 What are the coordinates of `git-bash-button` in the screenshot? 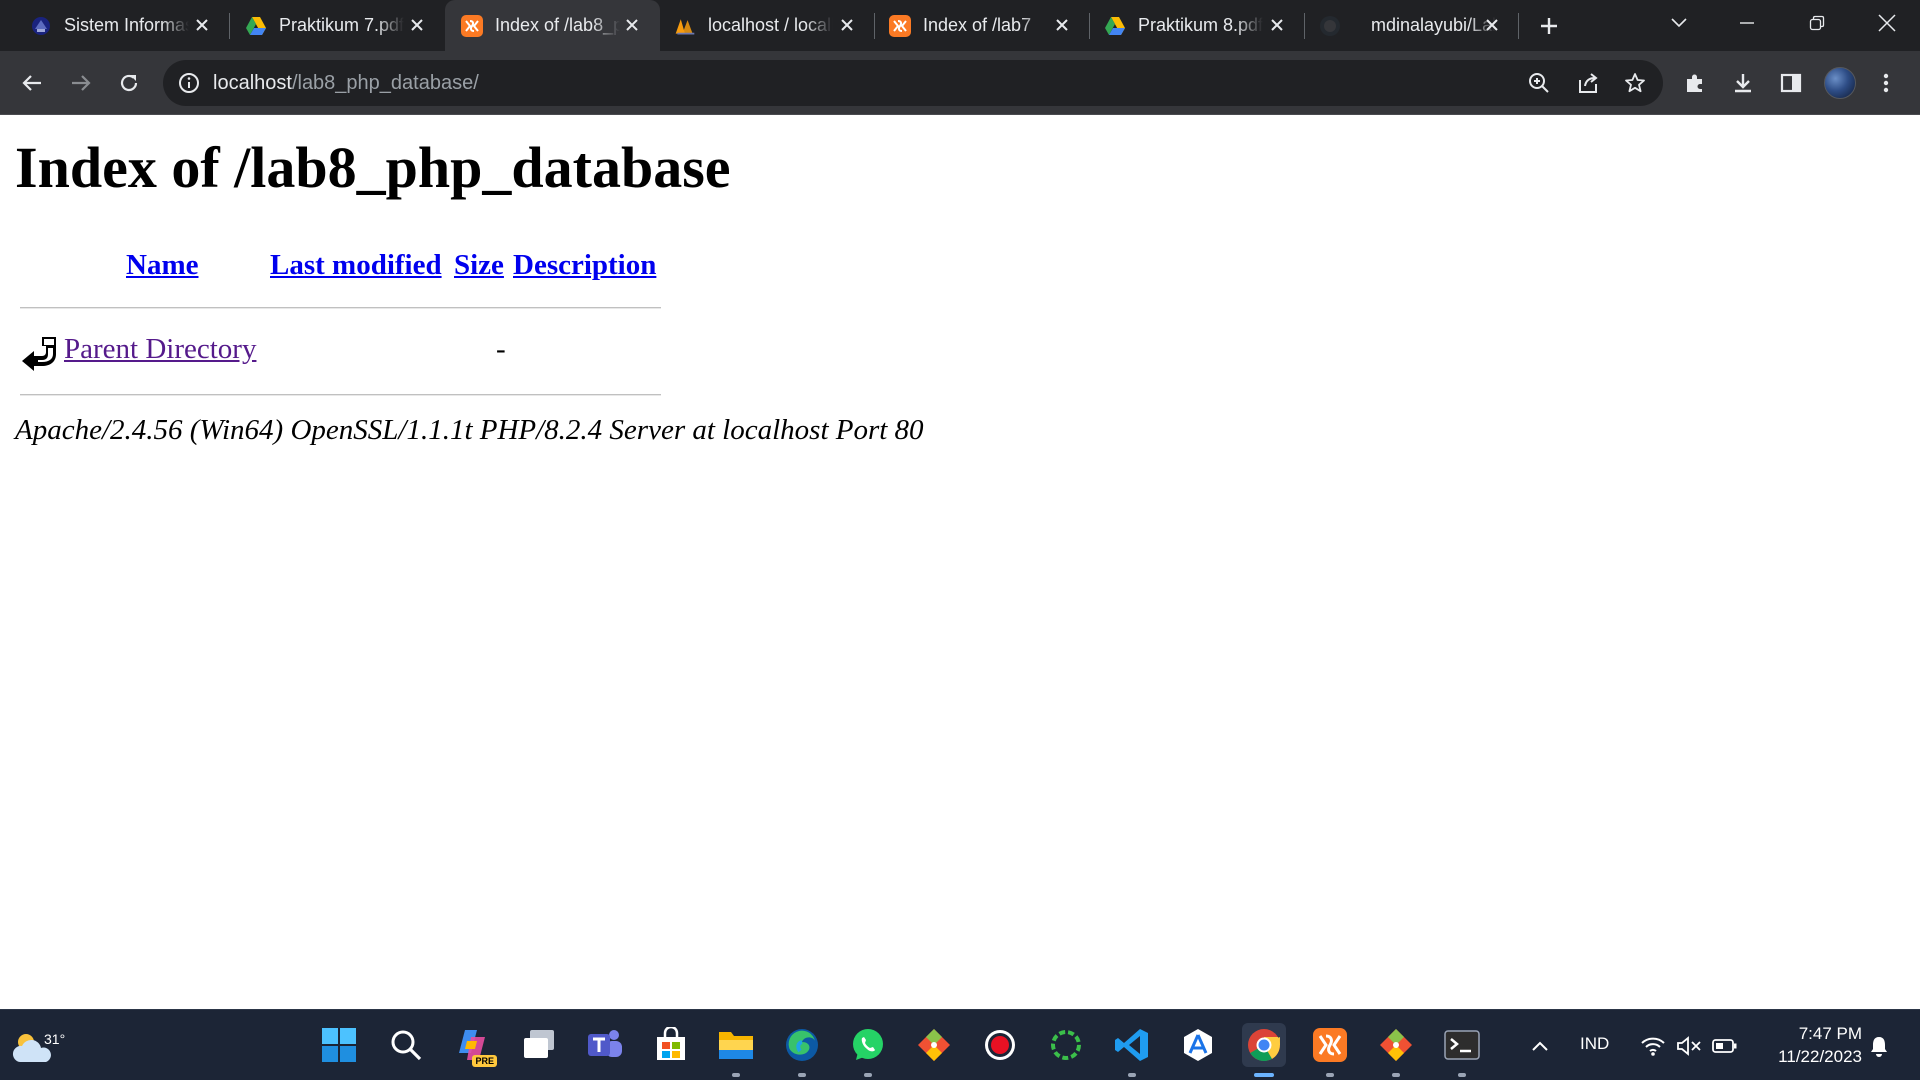 It's located at (1396, 1050).